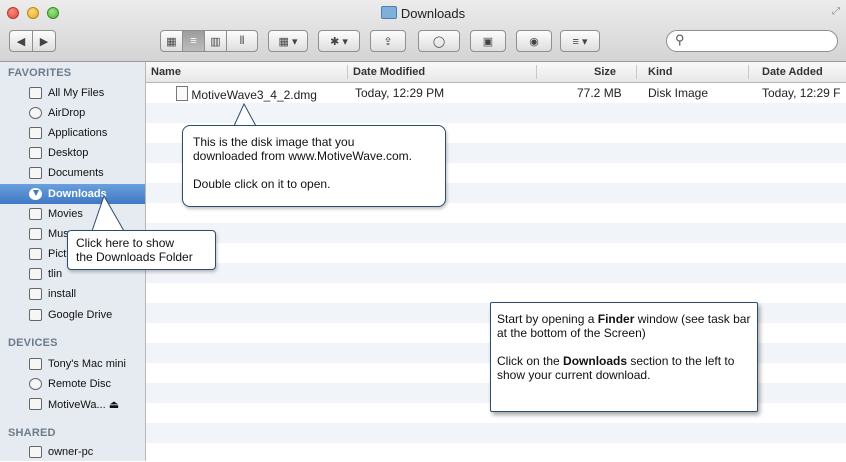 The width and height of the screenshot is (846, 462). Describe the element at coordinates (245, 114) in the screenshot. I see `disk-image-callout-pointer` at that location.